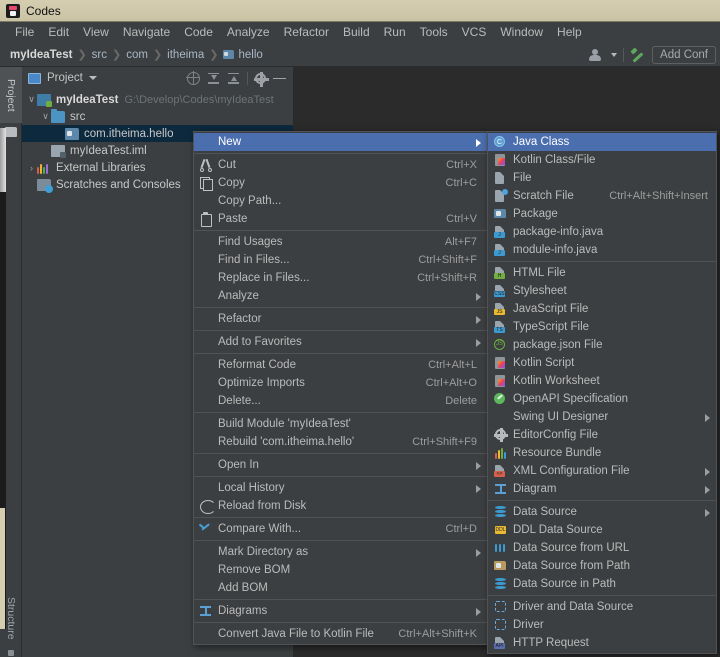 This screenshot has height=657, width=720. I want to click on context-menu-item-label: Paste, so click(233, 219).